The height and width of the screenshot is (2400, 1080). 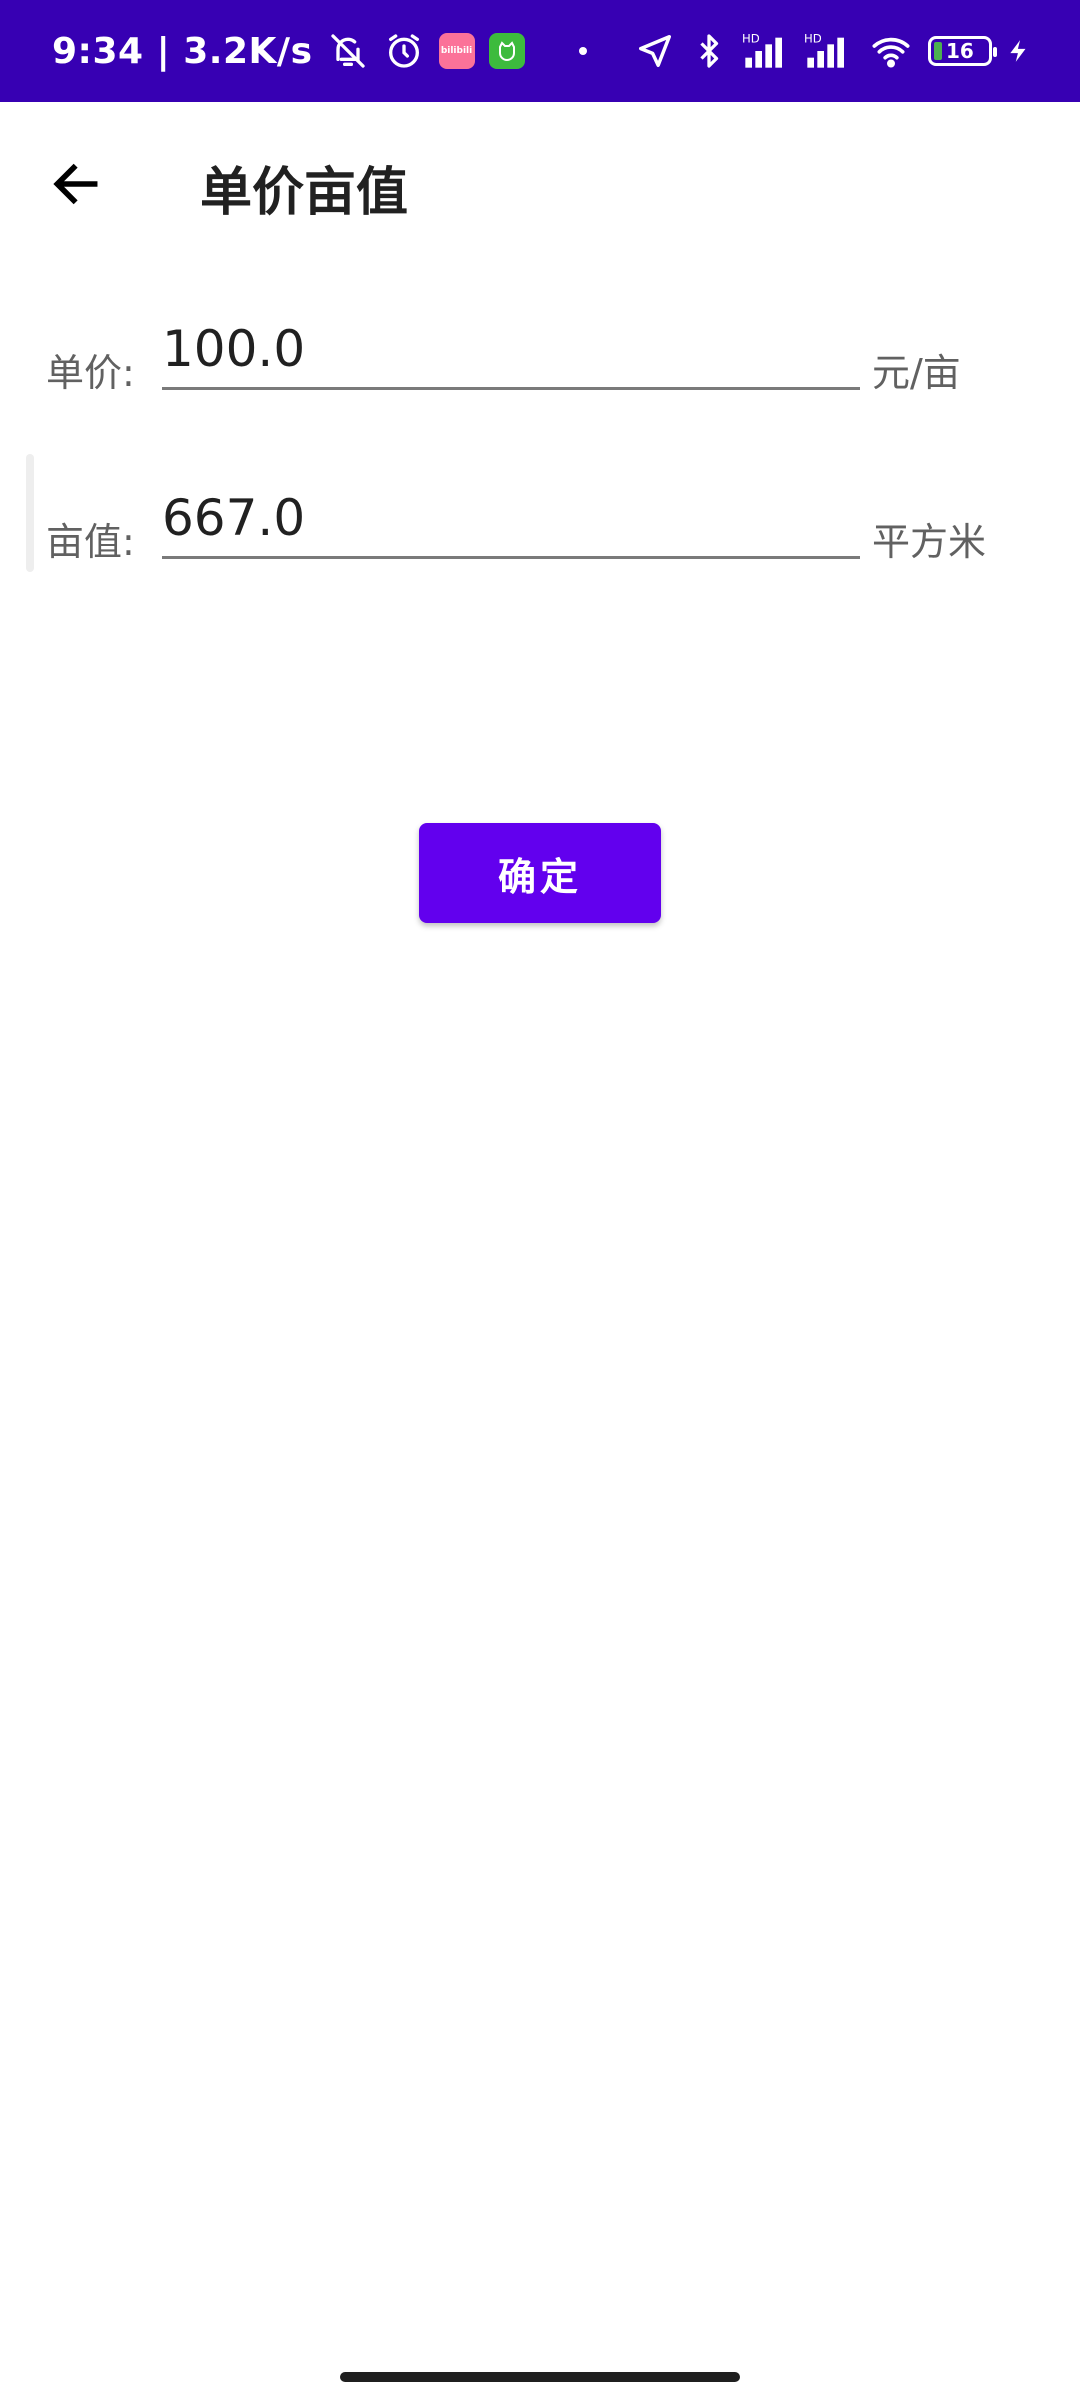 I want to click on area-unit: 平方米, so click(x=929, y=542).